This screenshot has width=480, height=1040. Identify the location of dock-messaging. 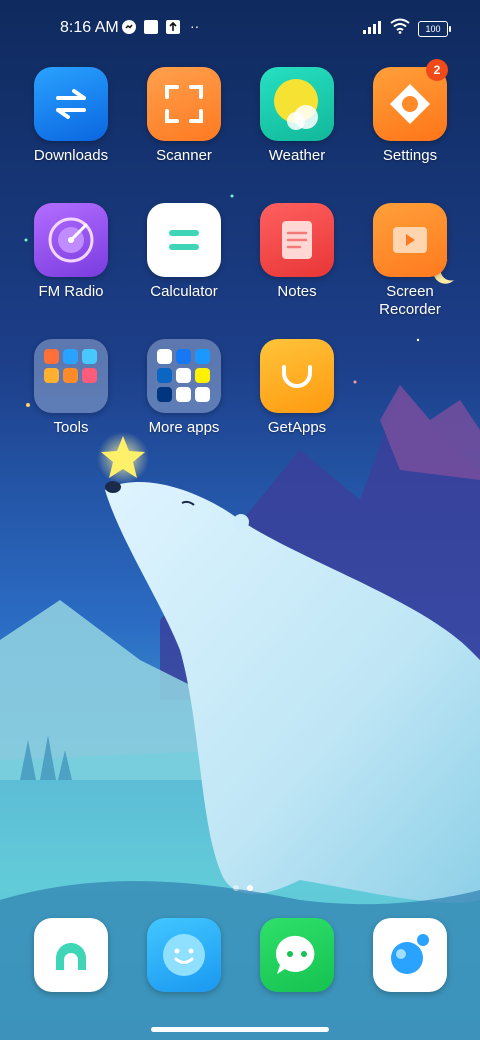
(184, 955).